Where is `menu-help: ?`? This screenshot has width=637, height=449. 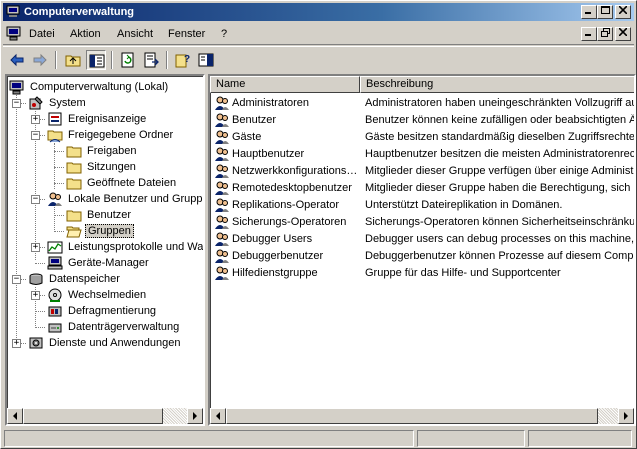
menu-help: ? is located at coordinates (224, 34).